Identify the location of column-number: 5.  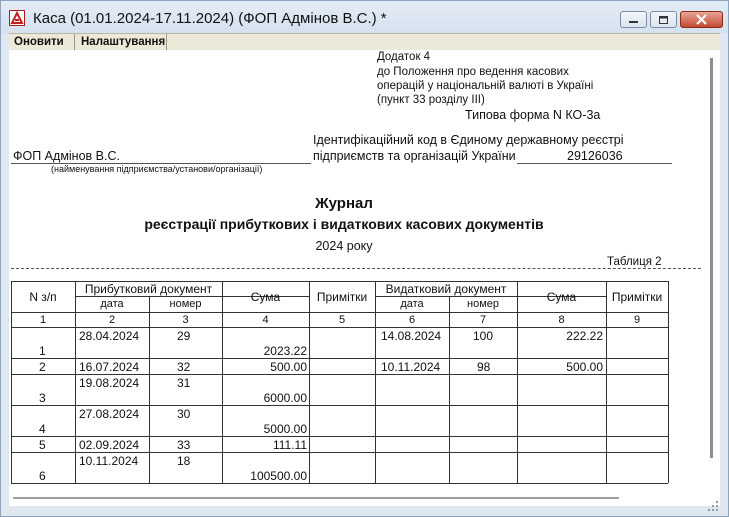
(342, 320).